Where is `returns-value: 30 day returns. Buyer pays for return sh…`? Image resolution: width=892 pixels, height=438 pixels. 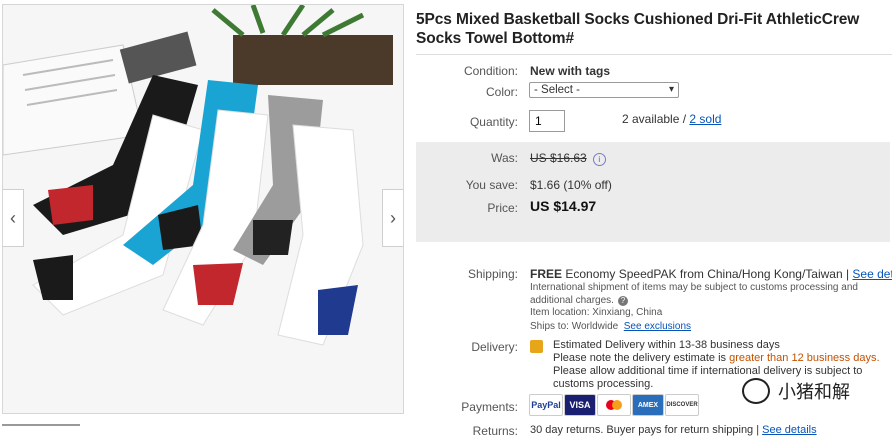
returns-value: 30 day returns. Buyer pays for return sh… is located at coordinates (673, 430).